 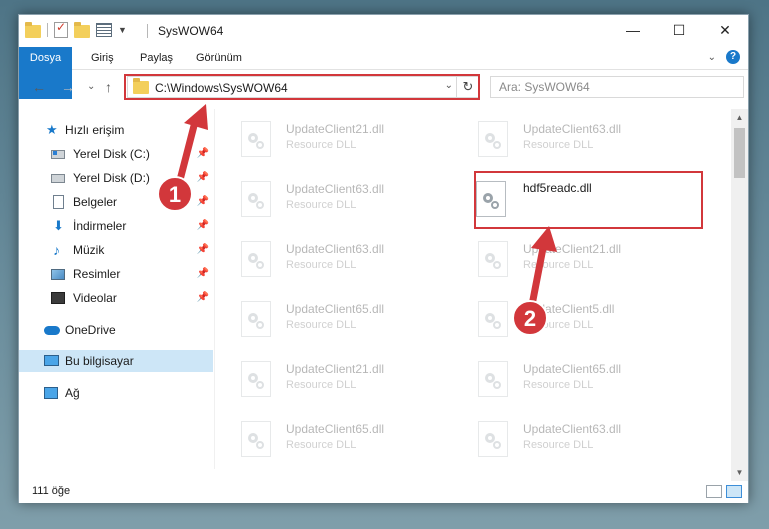 What do you see at coordinates (739, 117) in the screenshot?
I see `scroll-up-arrow-icon: ▲` at bounding box center [739, 117].